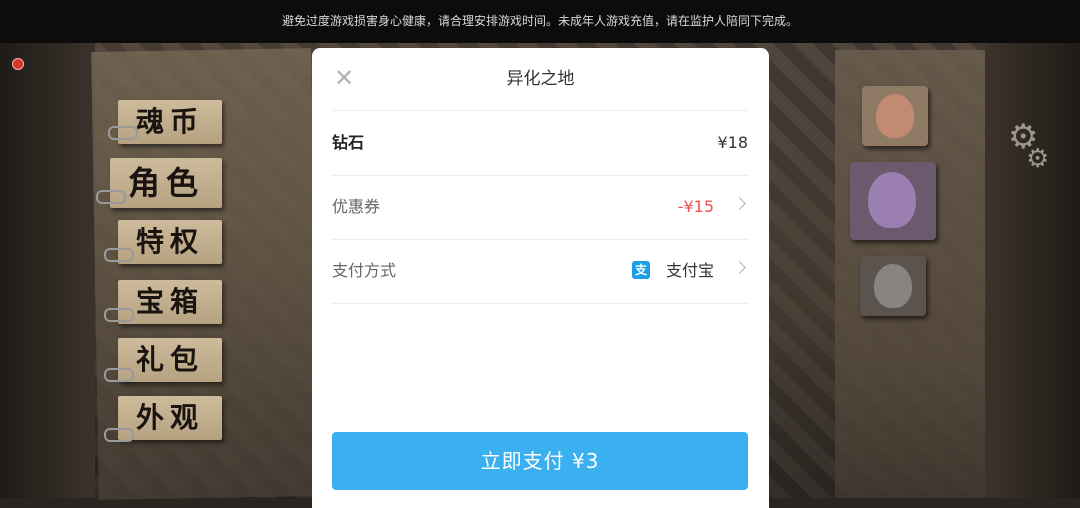 The width and height of the screenshot is (1080, 508). I want to click on notification-dot, so click(18, 64).